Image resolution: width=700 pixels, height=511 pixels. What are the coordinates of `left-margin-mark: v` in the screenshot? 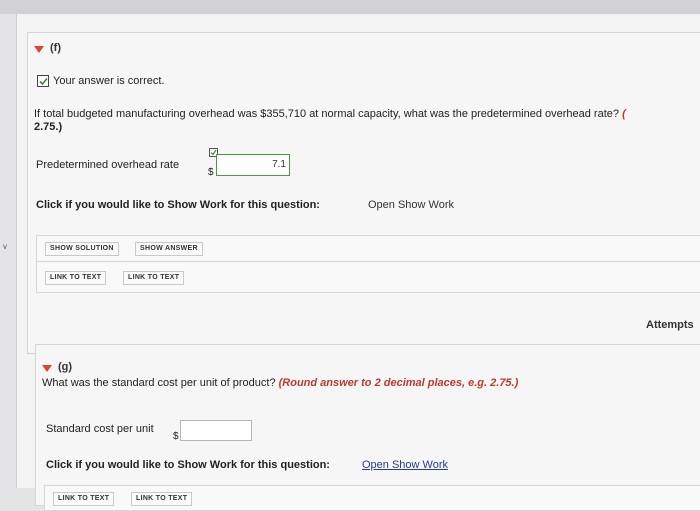 It's located at (5, 246).